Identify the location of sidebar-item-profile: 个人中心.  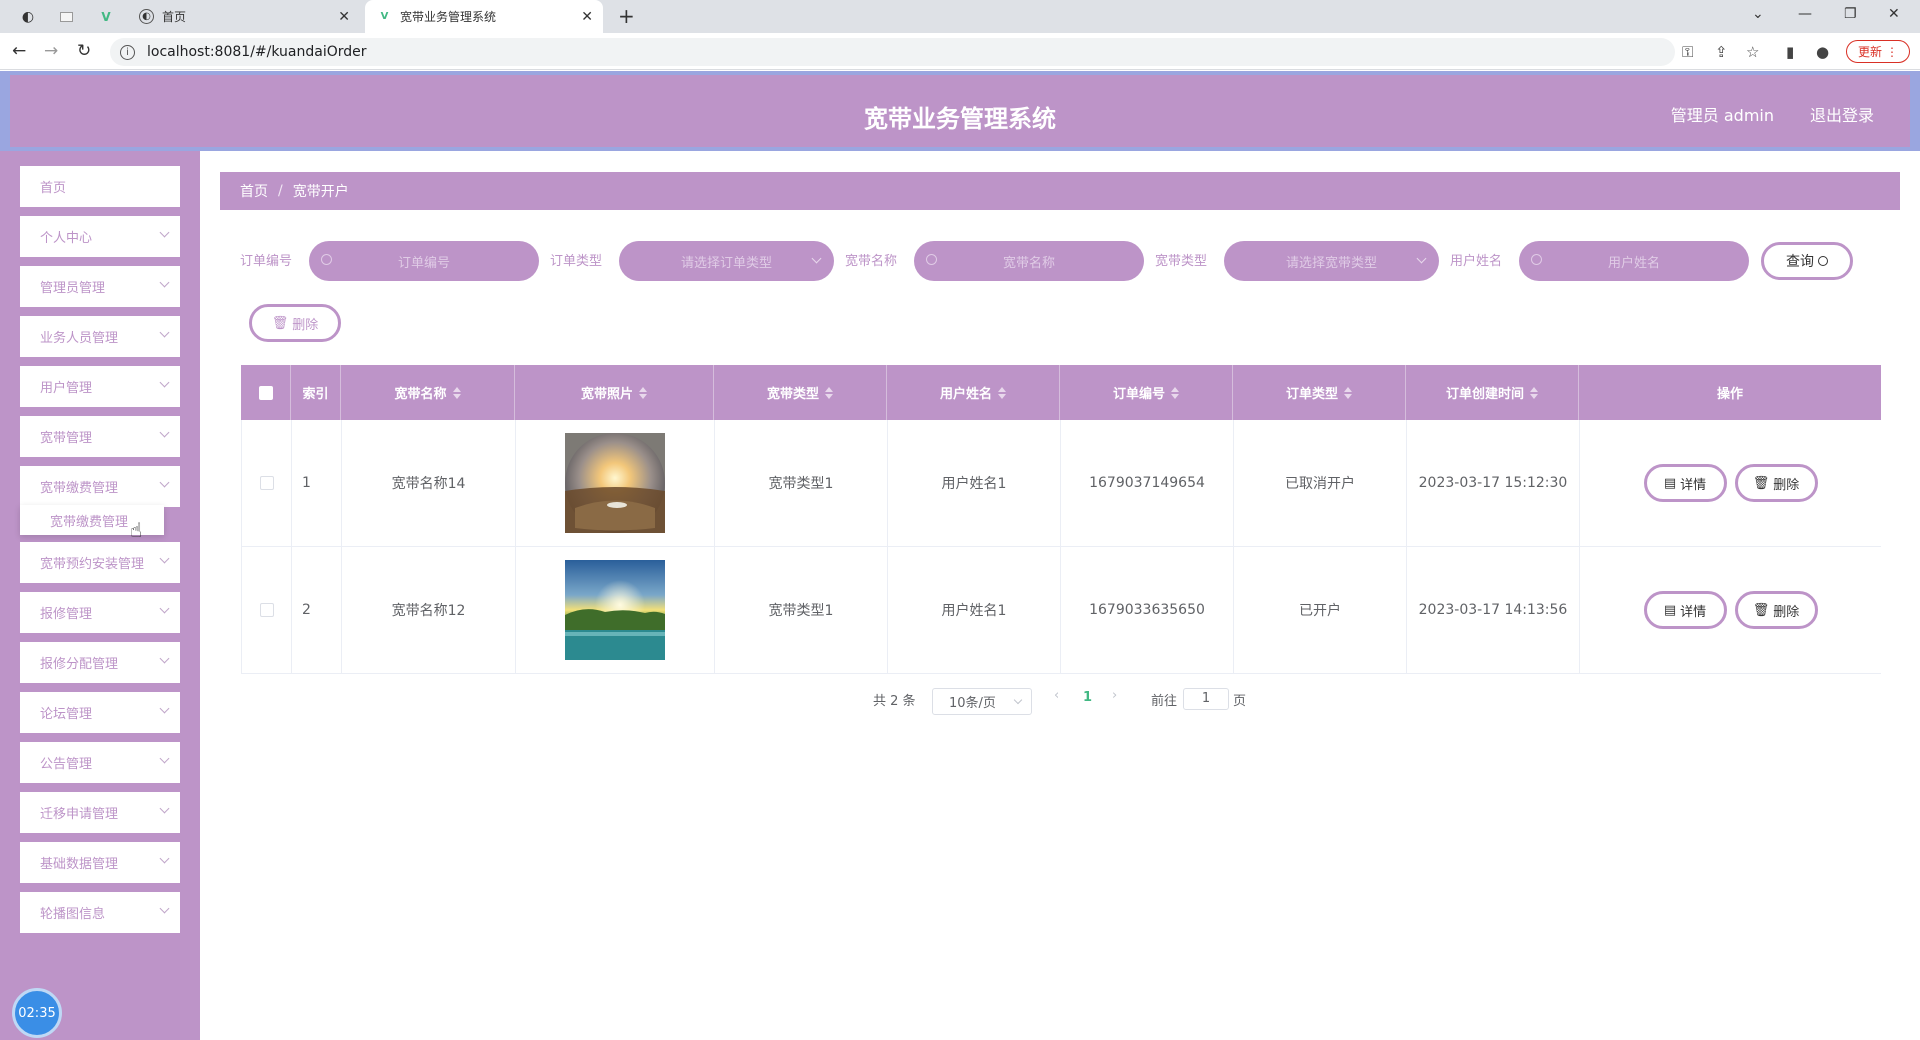
(100, 236).